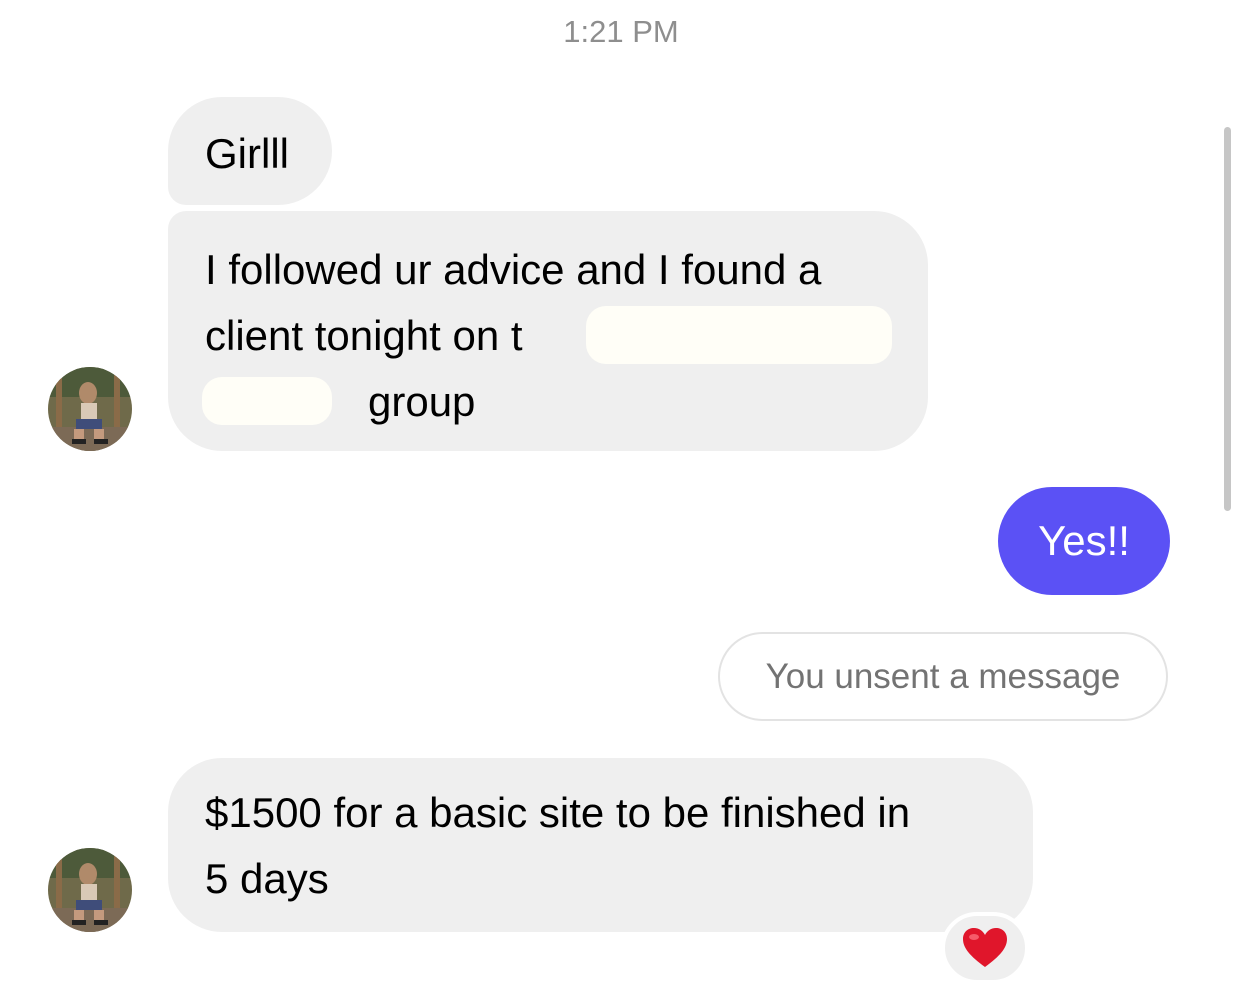 This screenshot has width=1242, height=1004. I want to click on message-line: I followed ur advice and I found a, so click(513, 269).